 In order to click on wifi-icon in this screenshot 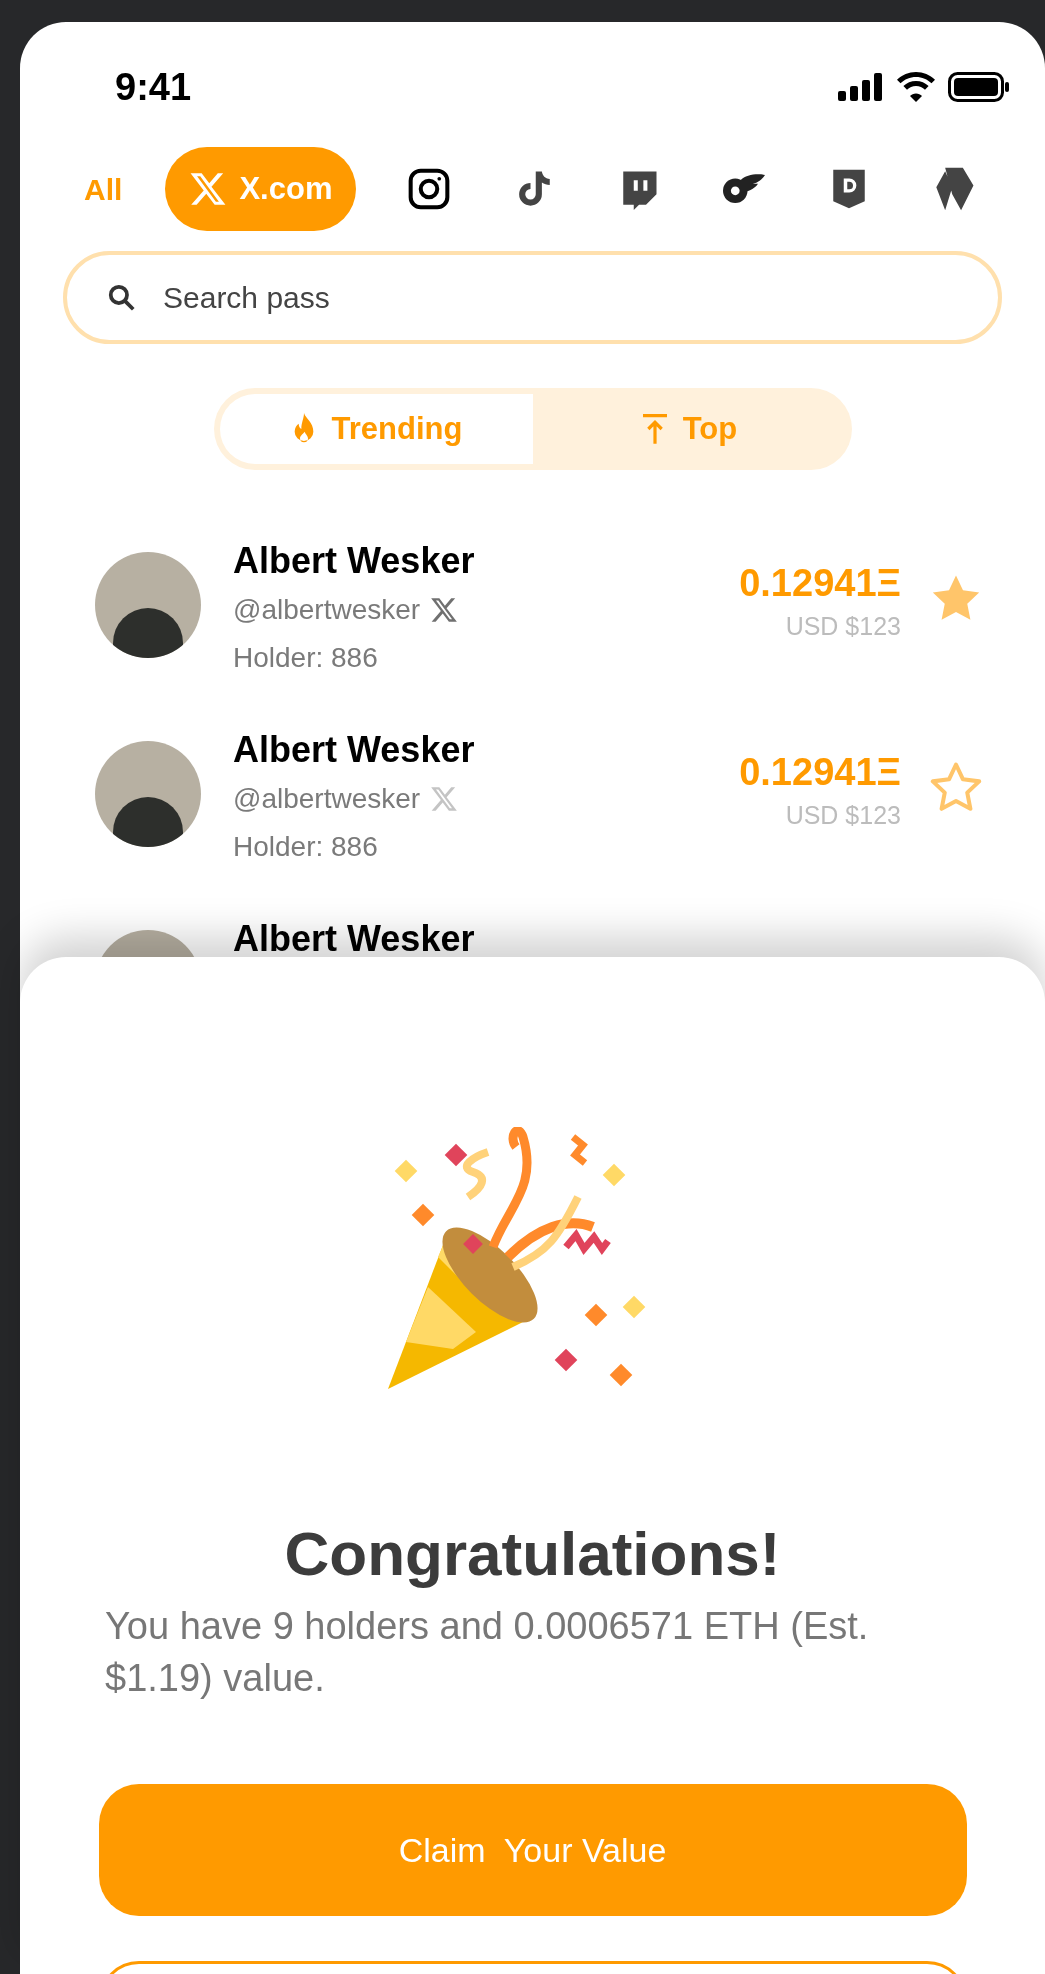, I will do `click(916, 87)`.